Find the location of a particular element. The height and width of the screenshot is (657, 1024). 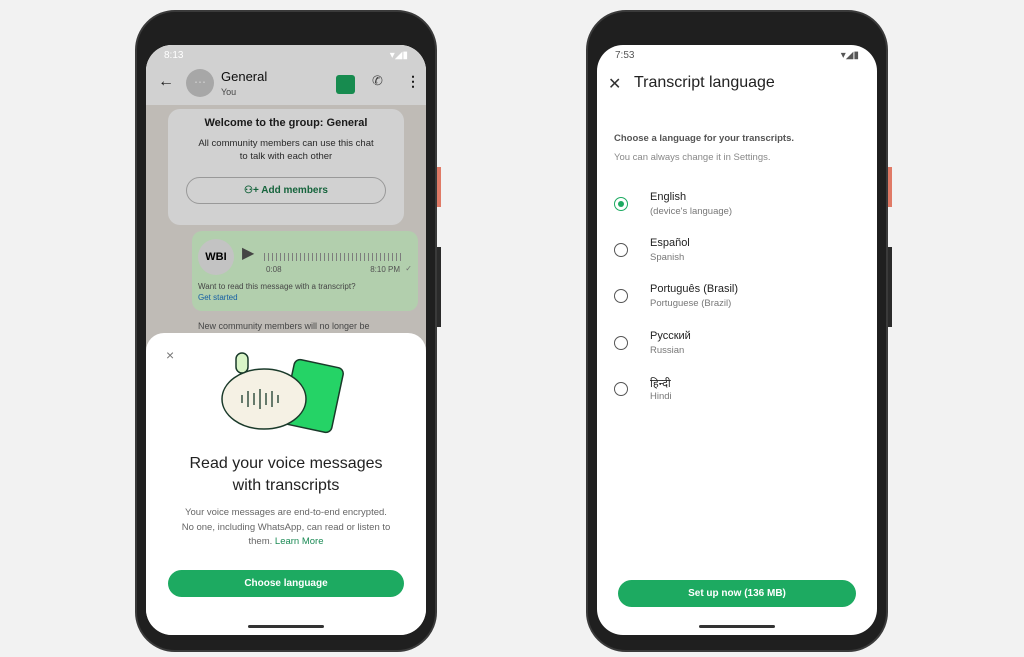

close-sheet-icon: × is located at coordinates (170, 355).